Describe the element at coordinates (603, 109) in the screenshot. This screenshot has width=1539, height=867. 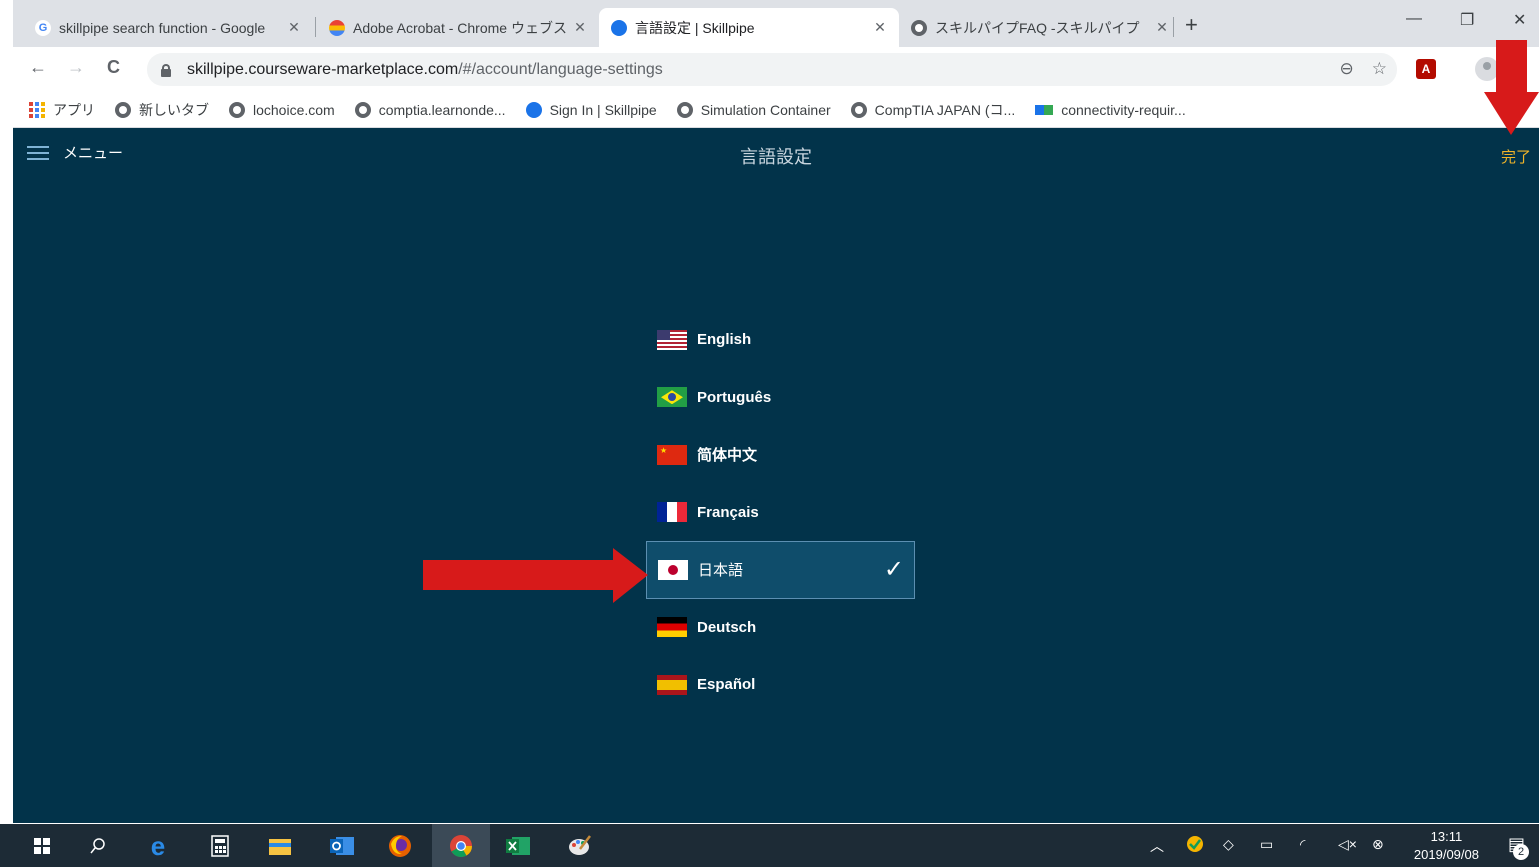
I see `bookmark-label: Sign In | Skillpipe` at that location.